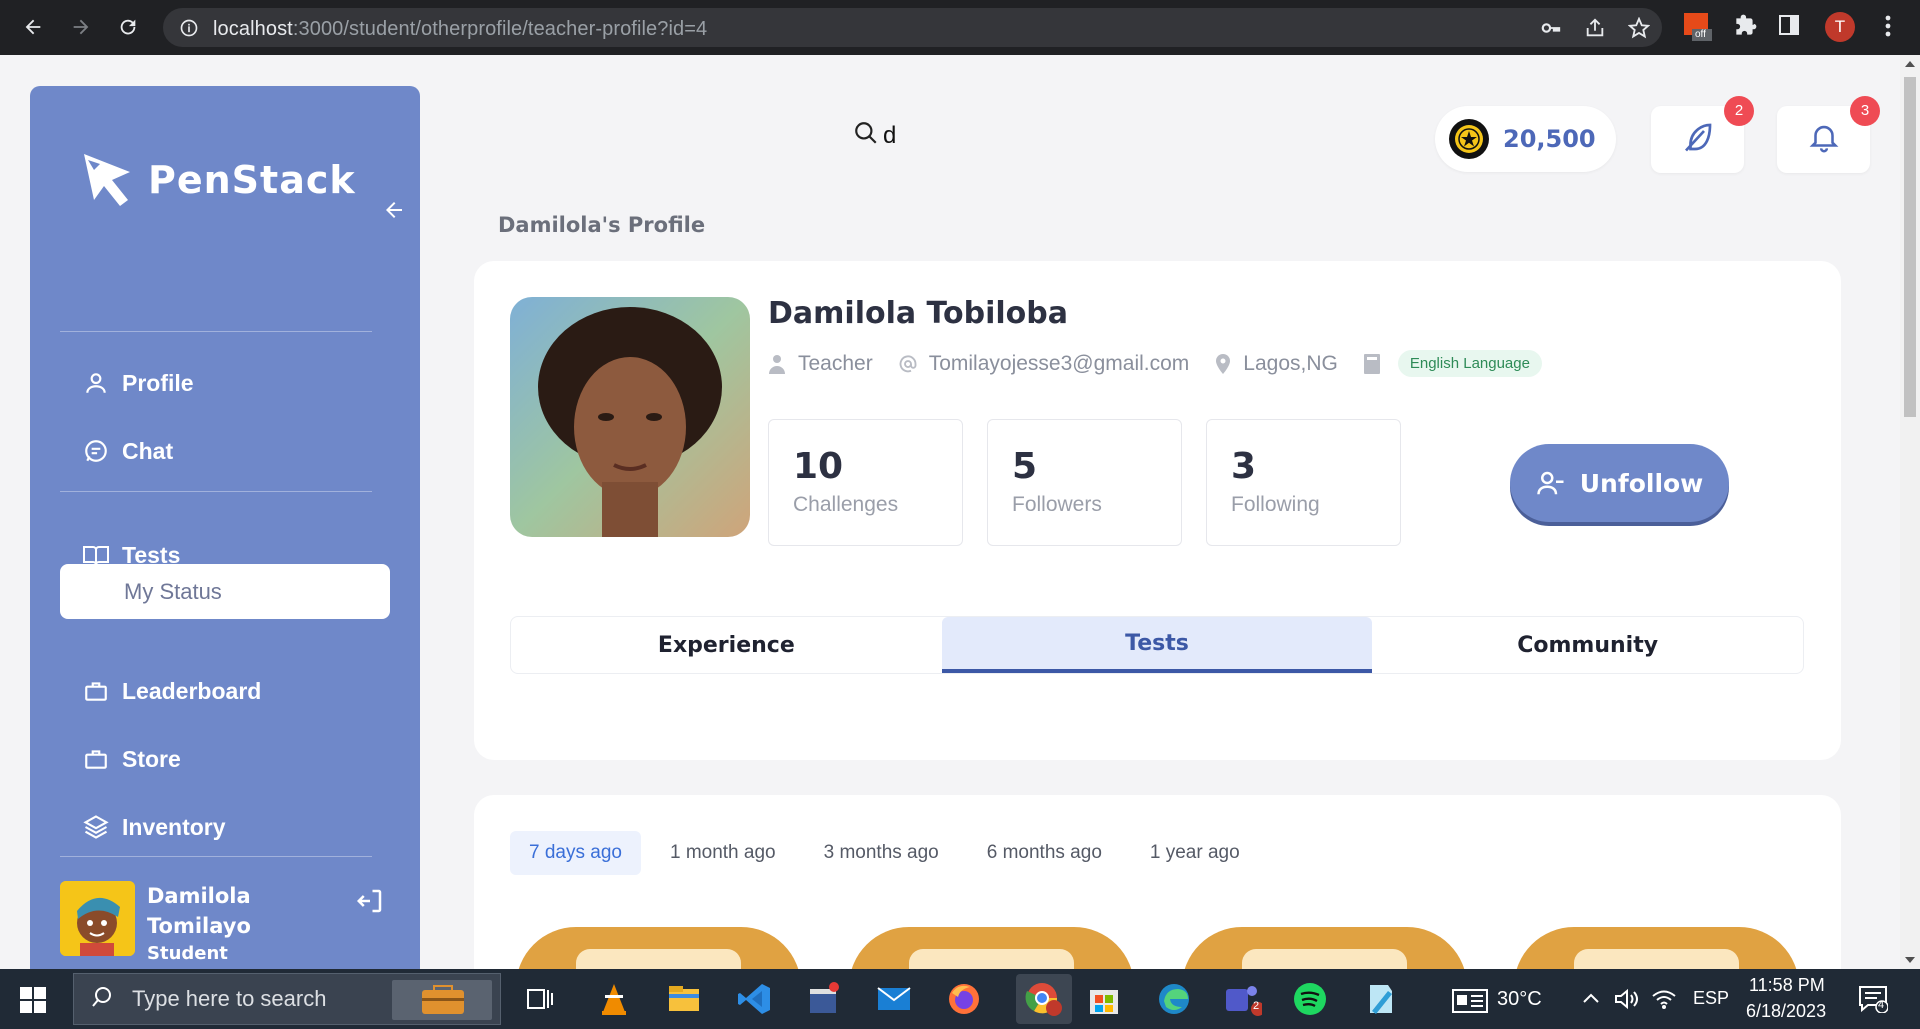  I want to click on notifications-button: 3, so click(1828, 134).